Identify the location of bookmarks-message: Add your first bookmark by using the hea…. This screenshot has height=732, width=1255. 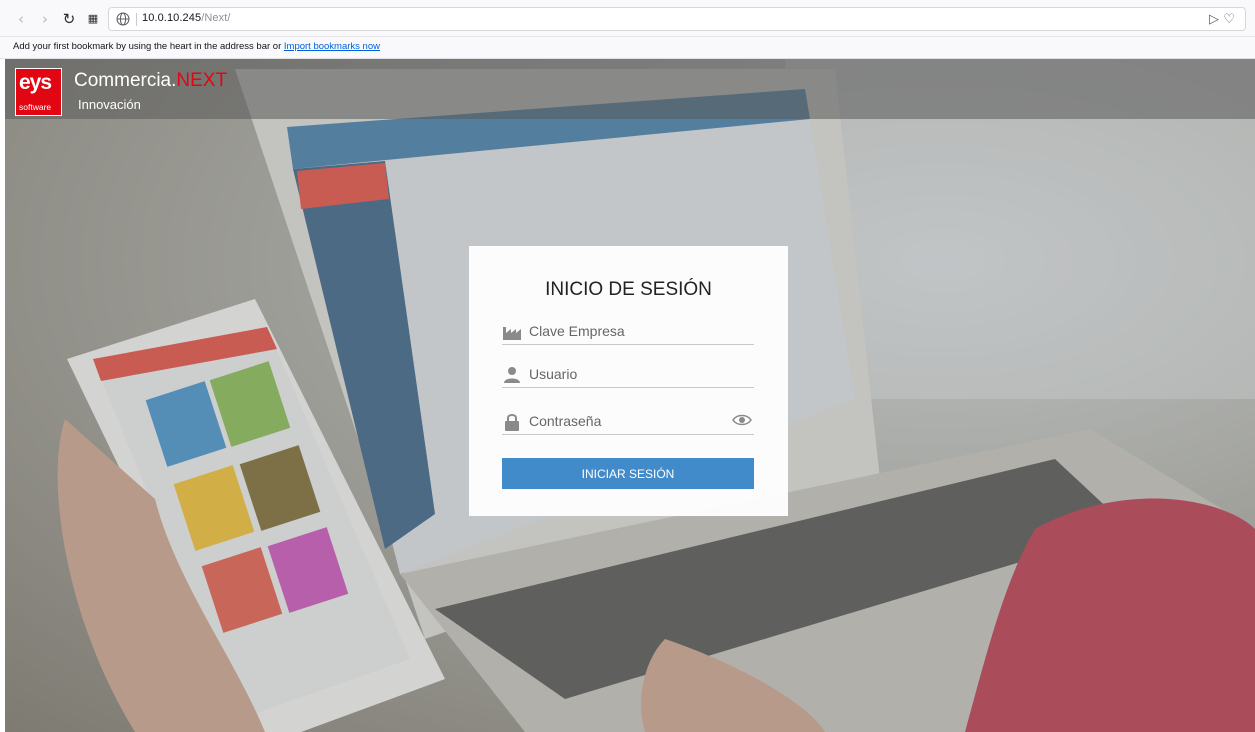
(147, 46).